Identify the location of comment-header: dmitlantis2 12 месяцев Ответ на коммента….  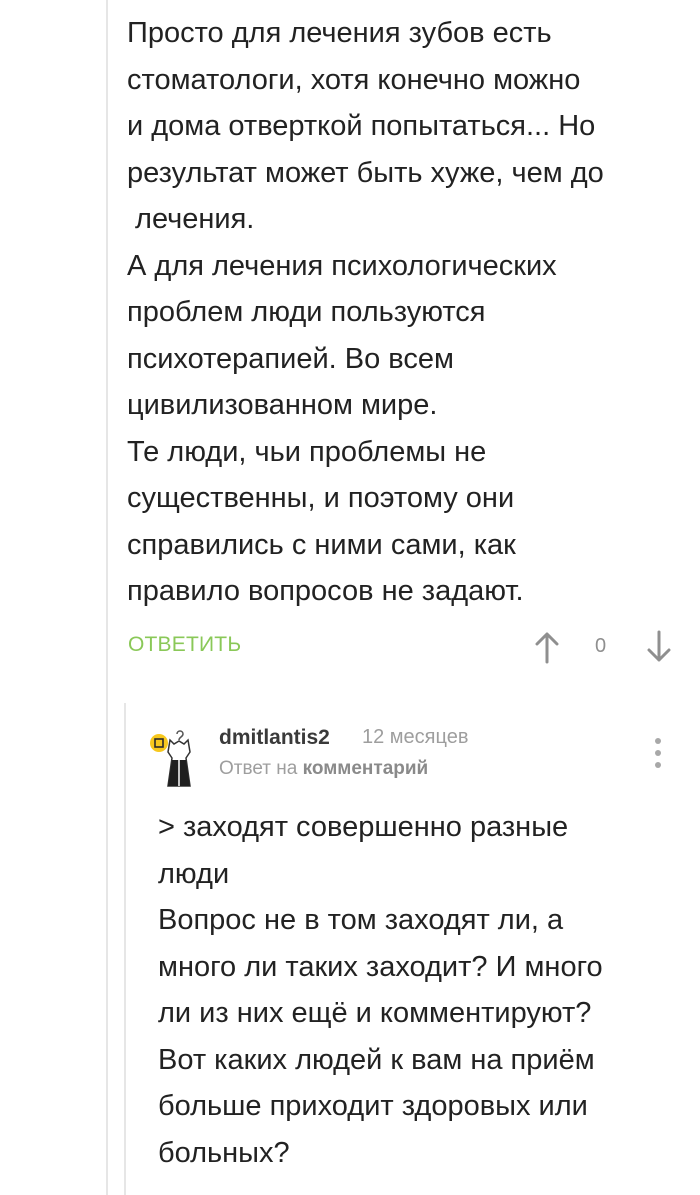
(413, 755).